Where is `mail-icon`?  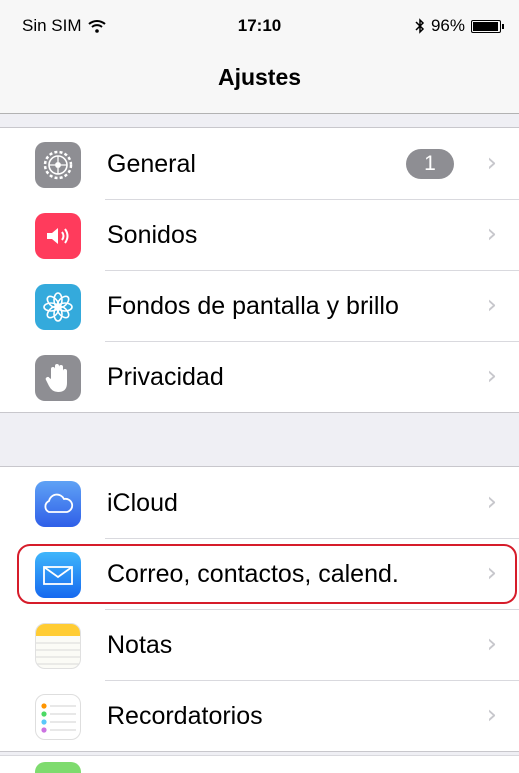
mail-icon is located at coordinates (58, 575).